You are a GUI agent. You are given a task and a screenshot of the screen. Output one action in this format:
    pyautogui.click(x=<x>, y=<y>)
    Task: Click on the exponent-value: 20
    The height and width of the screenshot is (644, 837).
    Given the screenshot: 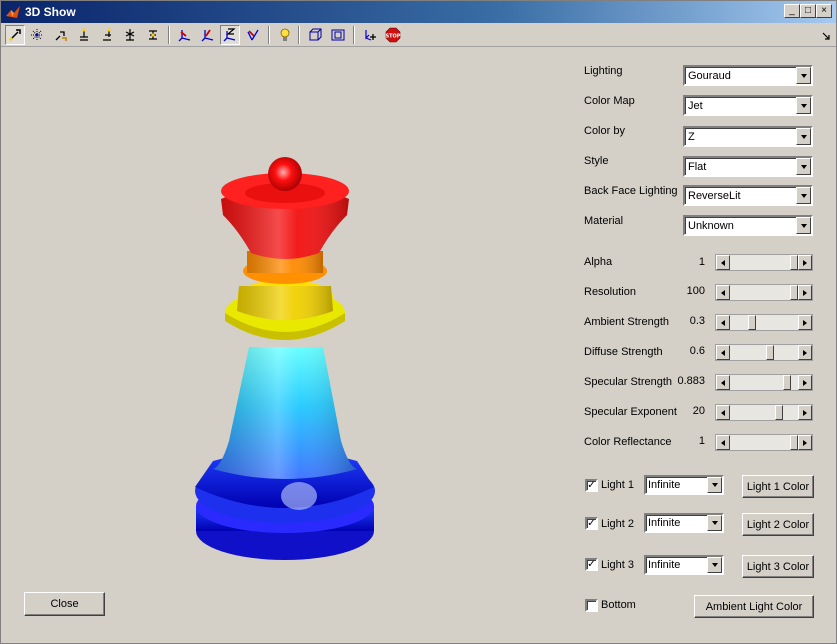 What is the action you would take?
    pyautogui.click(x=698, y=411)
    